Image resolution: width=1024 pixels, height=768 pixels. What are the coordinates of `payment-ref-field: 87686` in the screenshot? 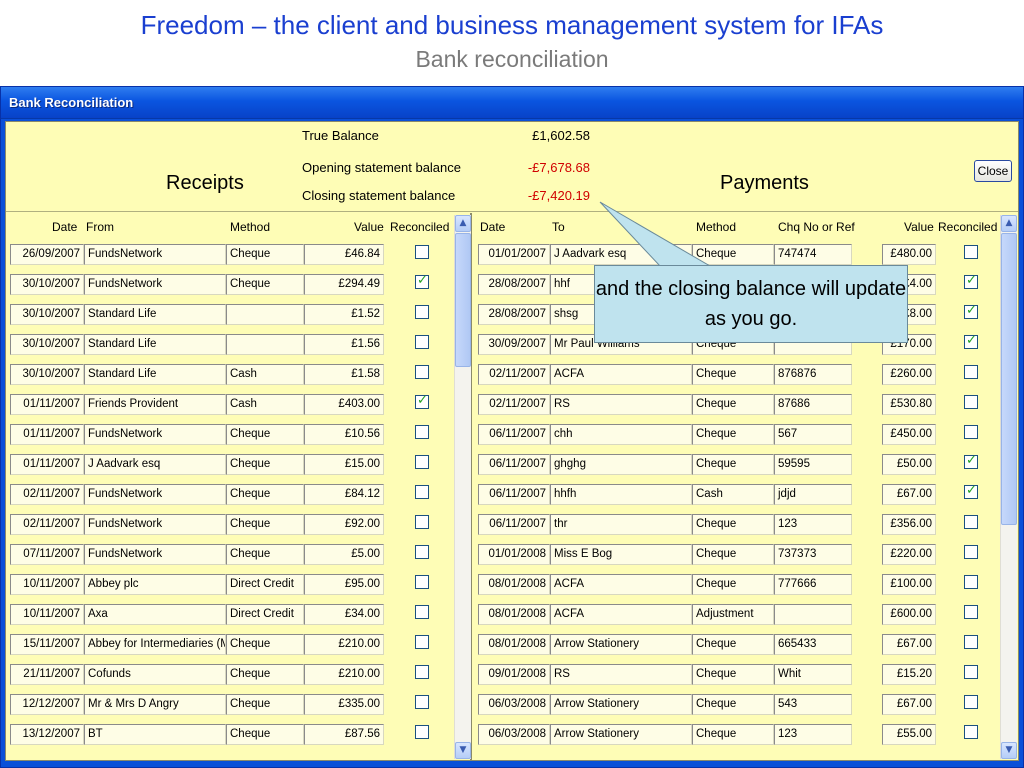 It's located at (813, 404).